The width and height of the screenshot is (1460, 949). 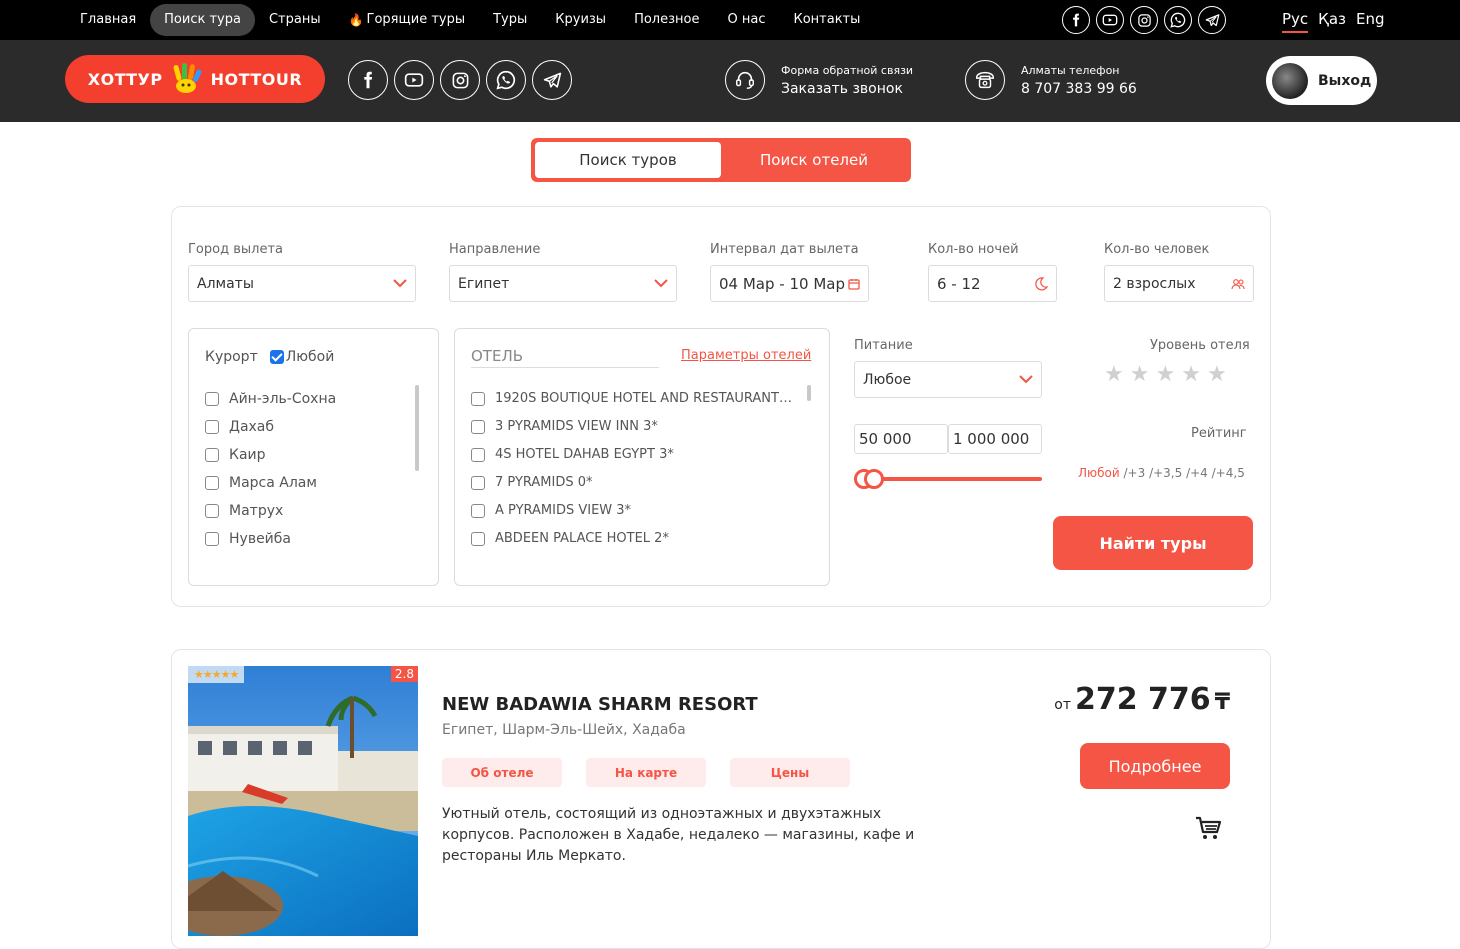 I want to click on about-hotel-button: Об отеле, so click(x=502, y=772).